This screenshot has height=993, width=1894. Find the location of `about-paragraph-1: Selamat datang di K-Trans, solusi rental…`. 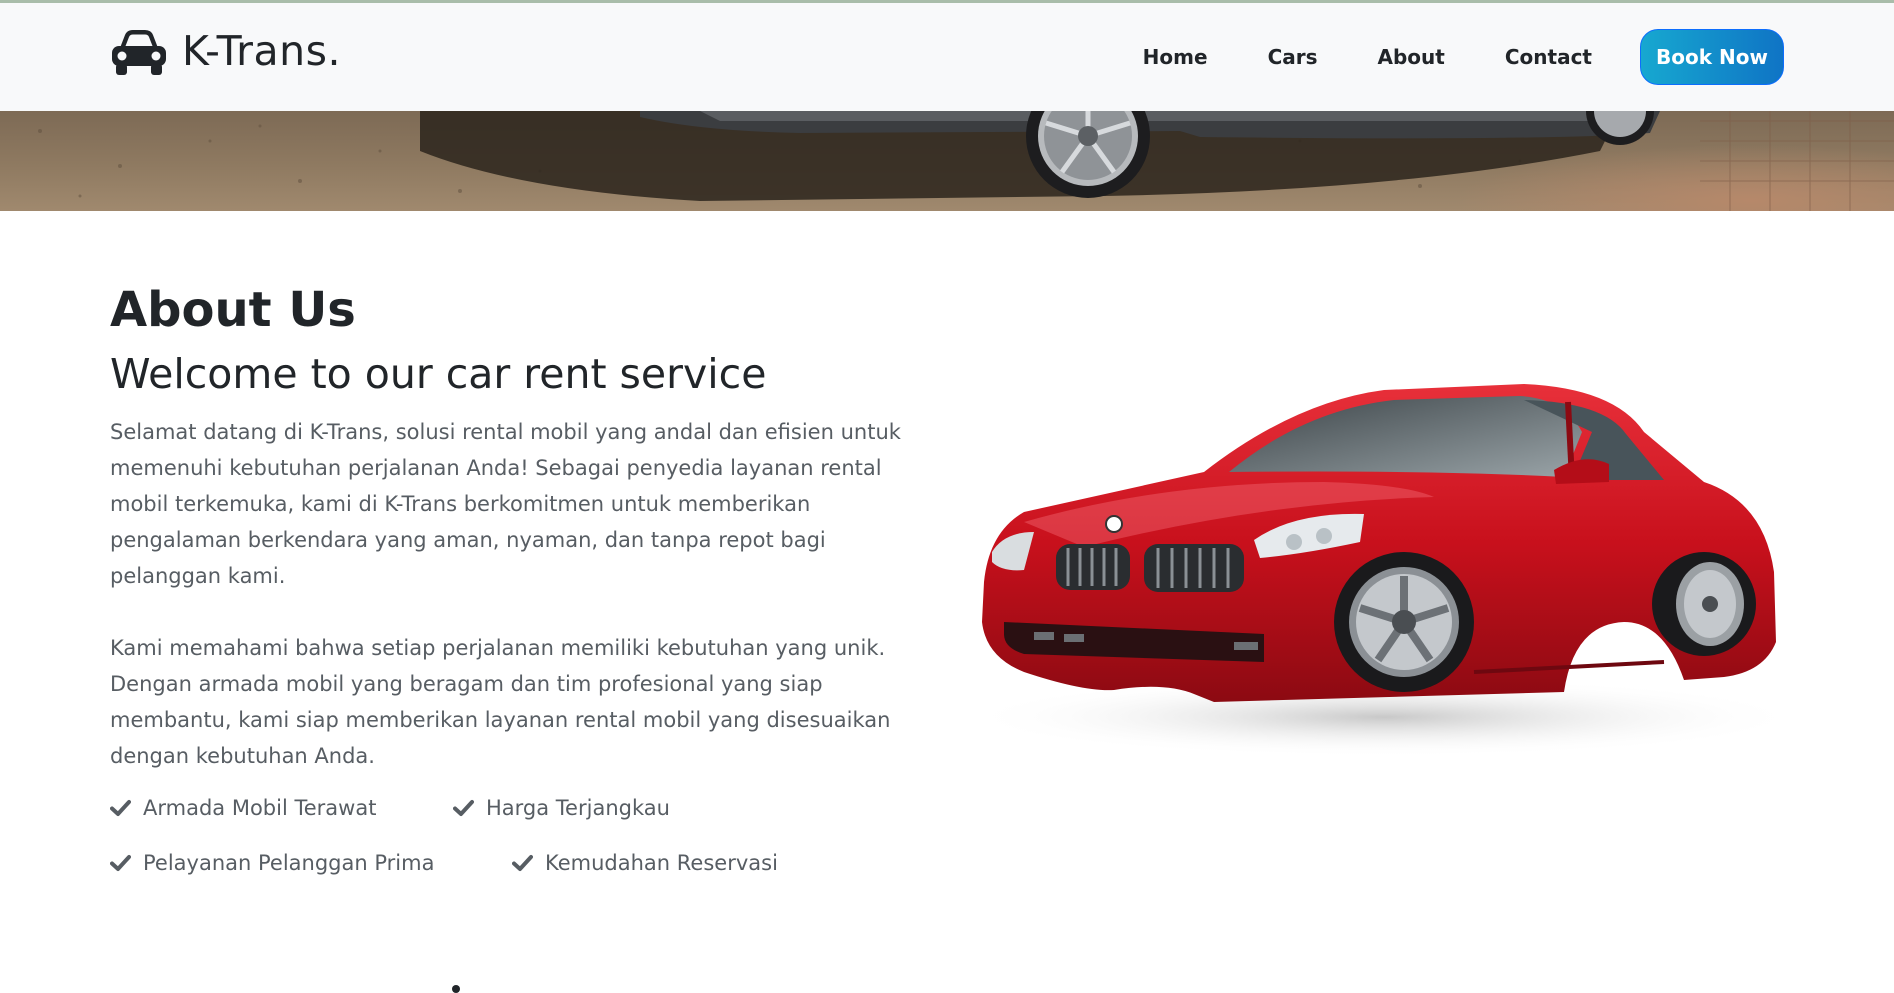

about-paragraph-1: Selamat datang di K-Trans, solusi rental… is located at coordinates (505, 504).